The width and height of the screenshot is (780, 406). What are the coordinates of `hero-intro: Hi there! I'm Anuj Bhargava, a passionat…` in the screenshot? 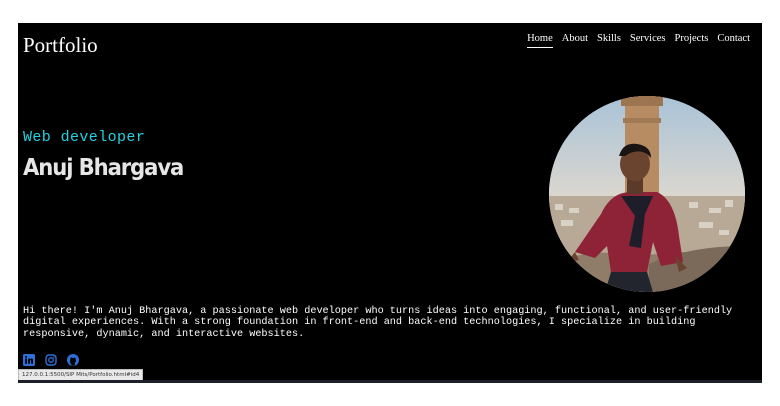 It's located at (378, 323).